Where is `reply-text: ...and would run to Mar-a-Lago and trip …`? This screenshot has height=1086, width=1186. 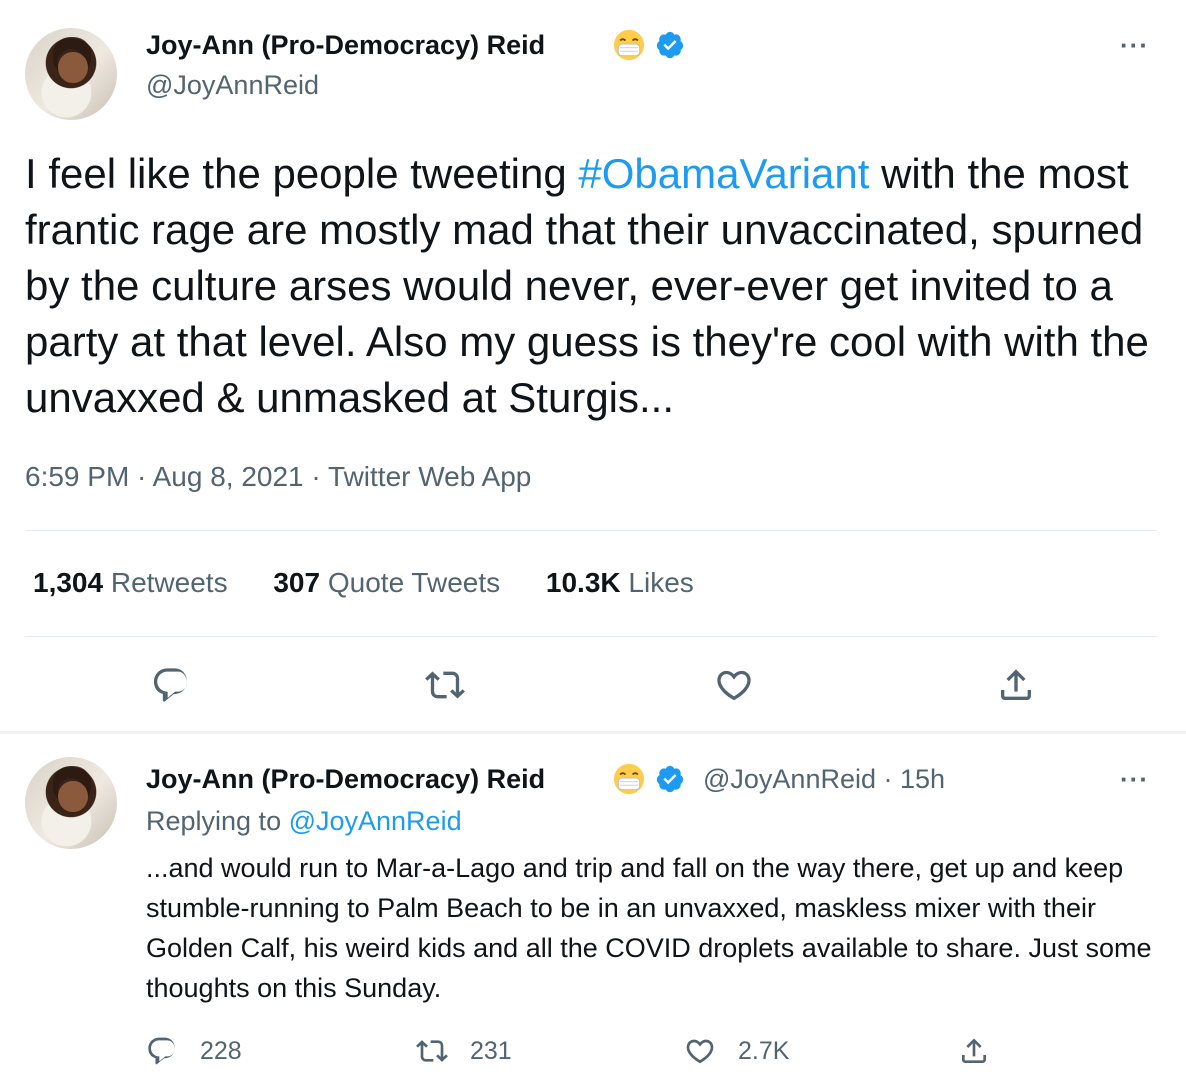 reply-text: ...and would run to Mar-a-Lago and trip … is located at coordinates (649, 928).